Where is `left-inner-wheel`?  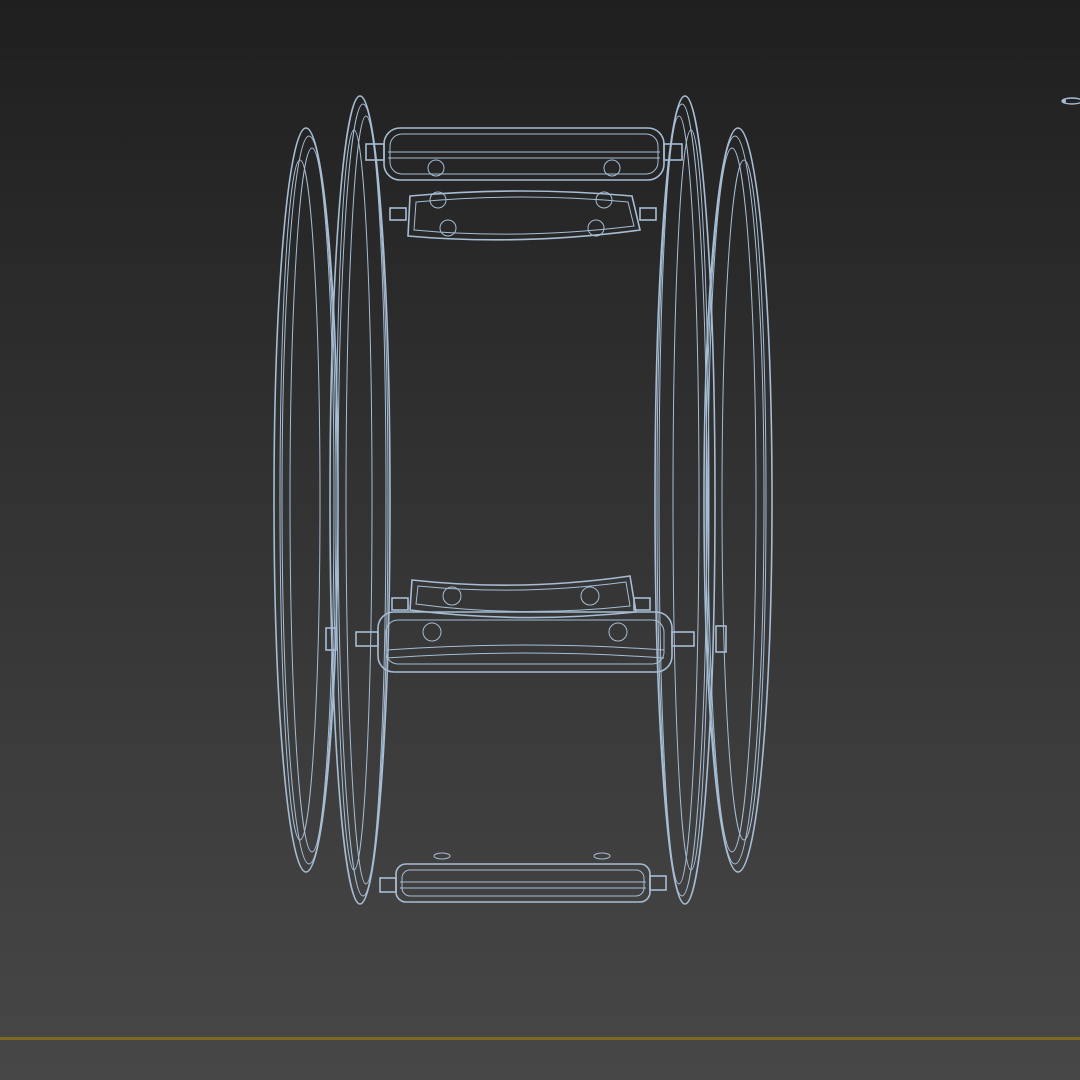
left-inner-wheel is located at coordinates (360, 500).